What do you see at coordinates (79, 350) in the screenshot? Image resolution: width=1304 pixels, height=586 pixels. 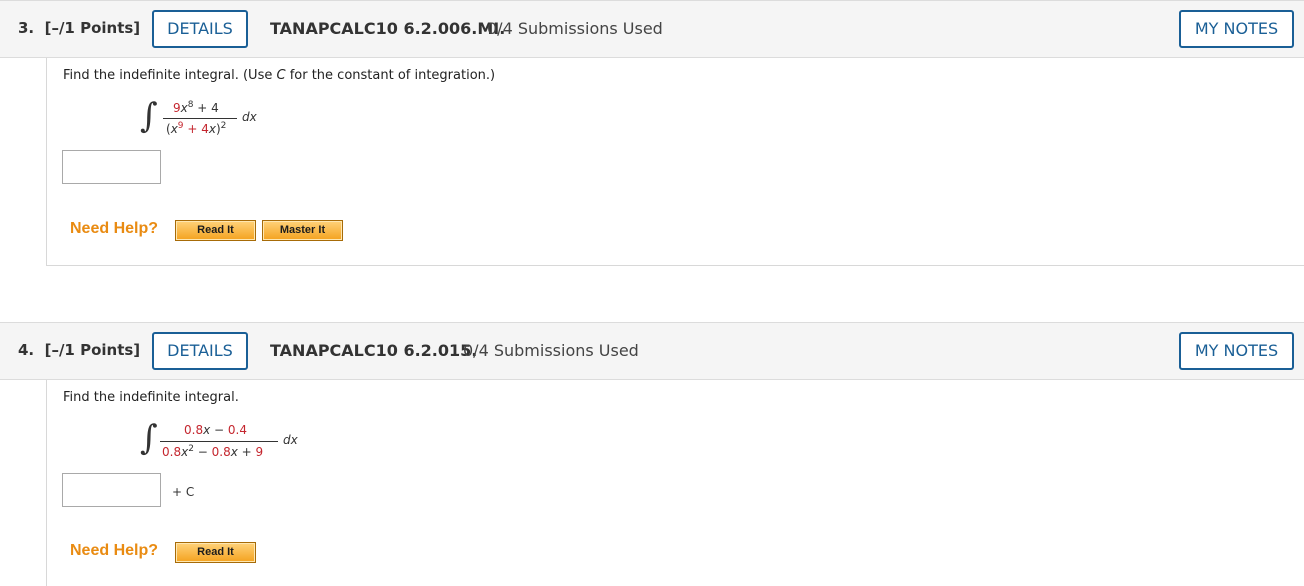 I see `question-number: 4. [–/1 Points]` at bounding box center [79, 350].